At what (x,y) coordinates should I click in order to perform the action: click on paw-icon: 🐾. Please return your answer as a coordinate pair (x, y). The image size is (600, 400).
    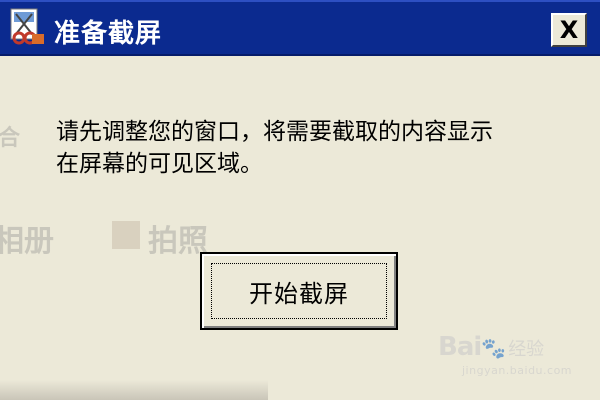
    Looking at the image, I should click on (494, 348).